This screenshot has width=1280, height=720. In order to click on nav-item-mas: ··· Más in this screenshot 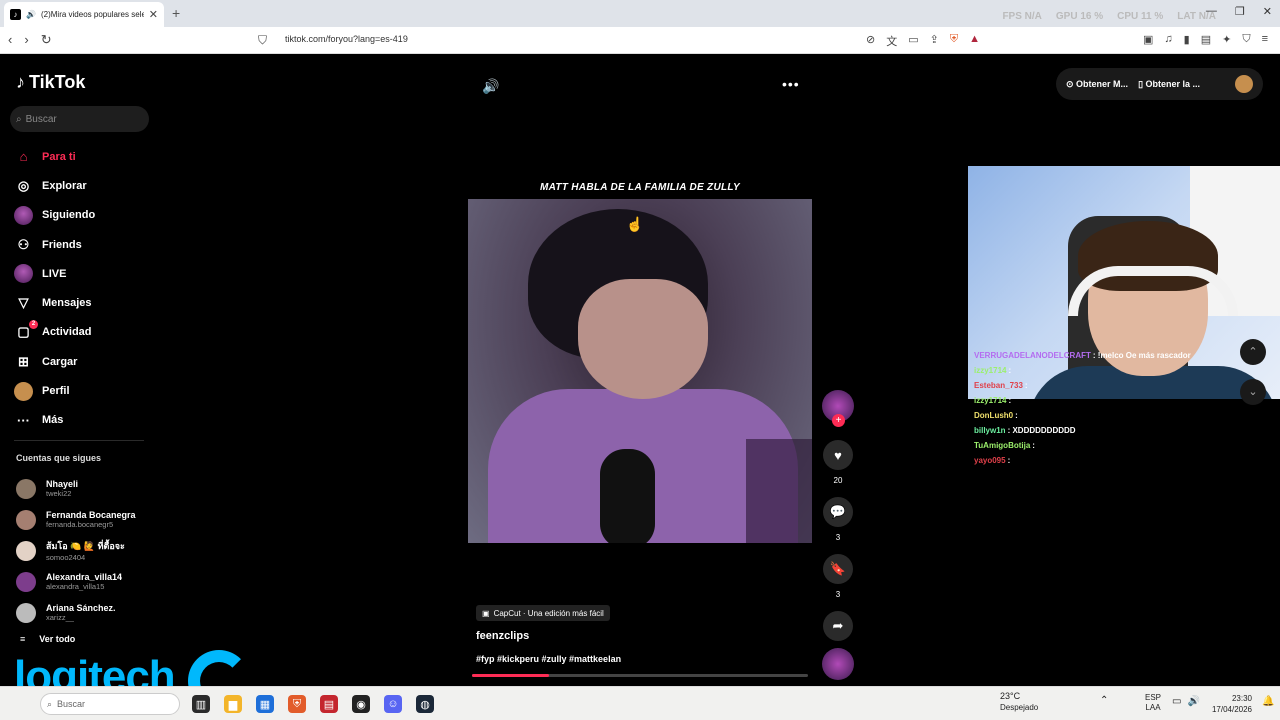, I will do `click(84, 420)`.